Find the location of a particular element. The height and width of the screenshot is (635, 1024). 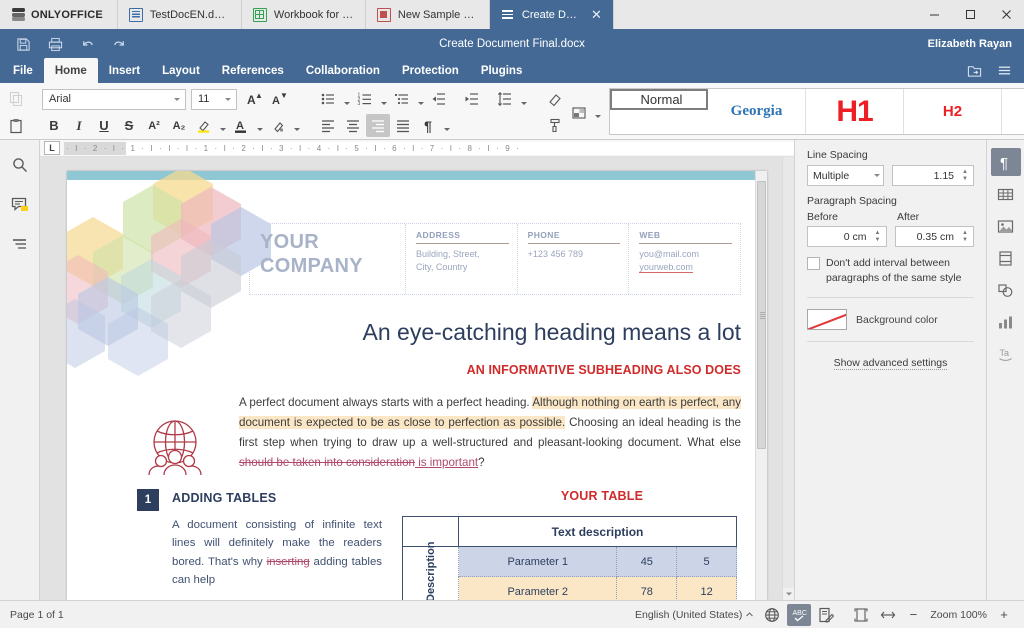

headings-icon is located at coordinates (20, 245).